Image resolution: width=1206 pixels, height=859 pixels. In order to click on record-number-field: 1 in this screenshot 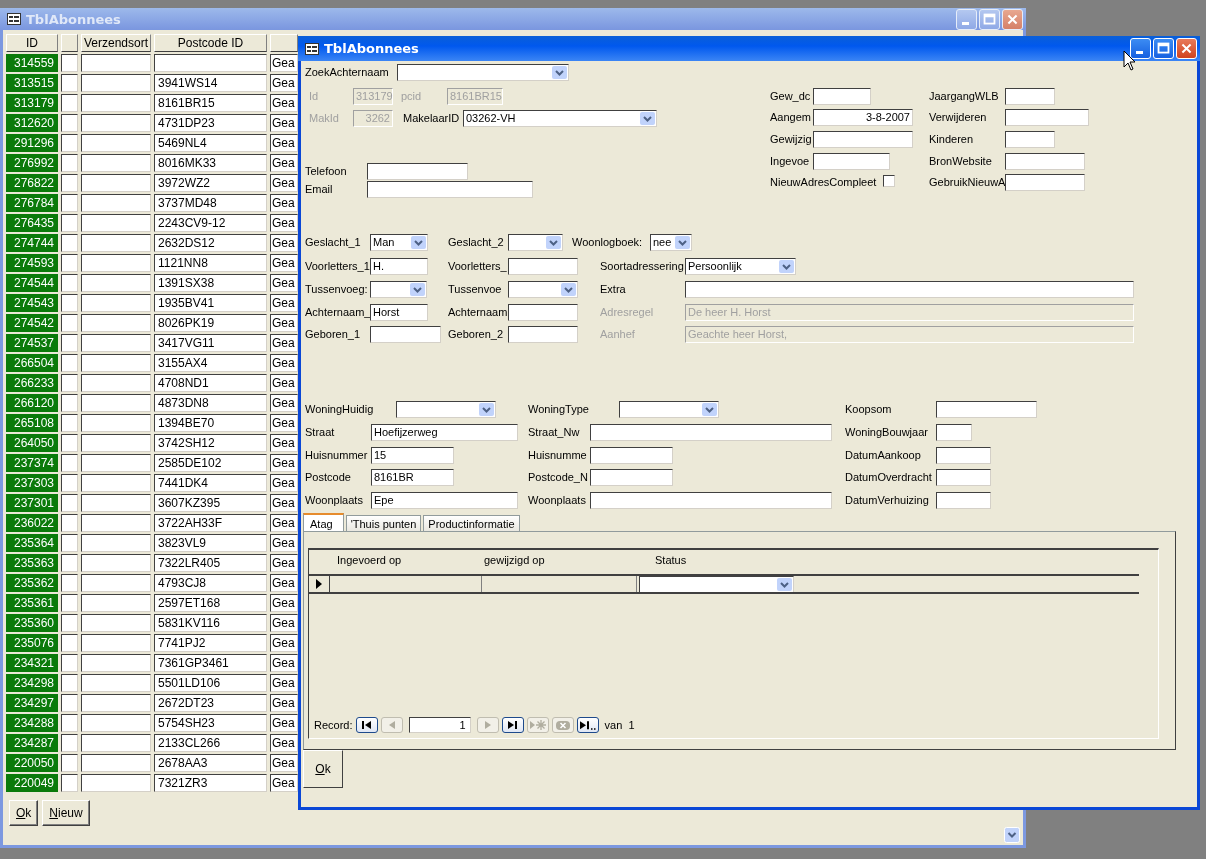, I will do `click(439, 725)`.